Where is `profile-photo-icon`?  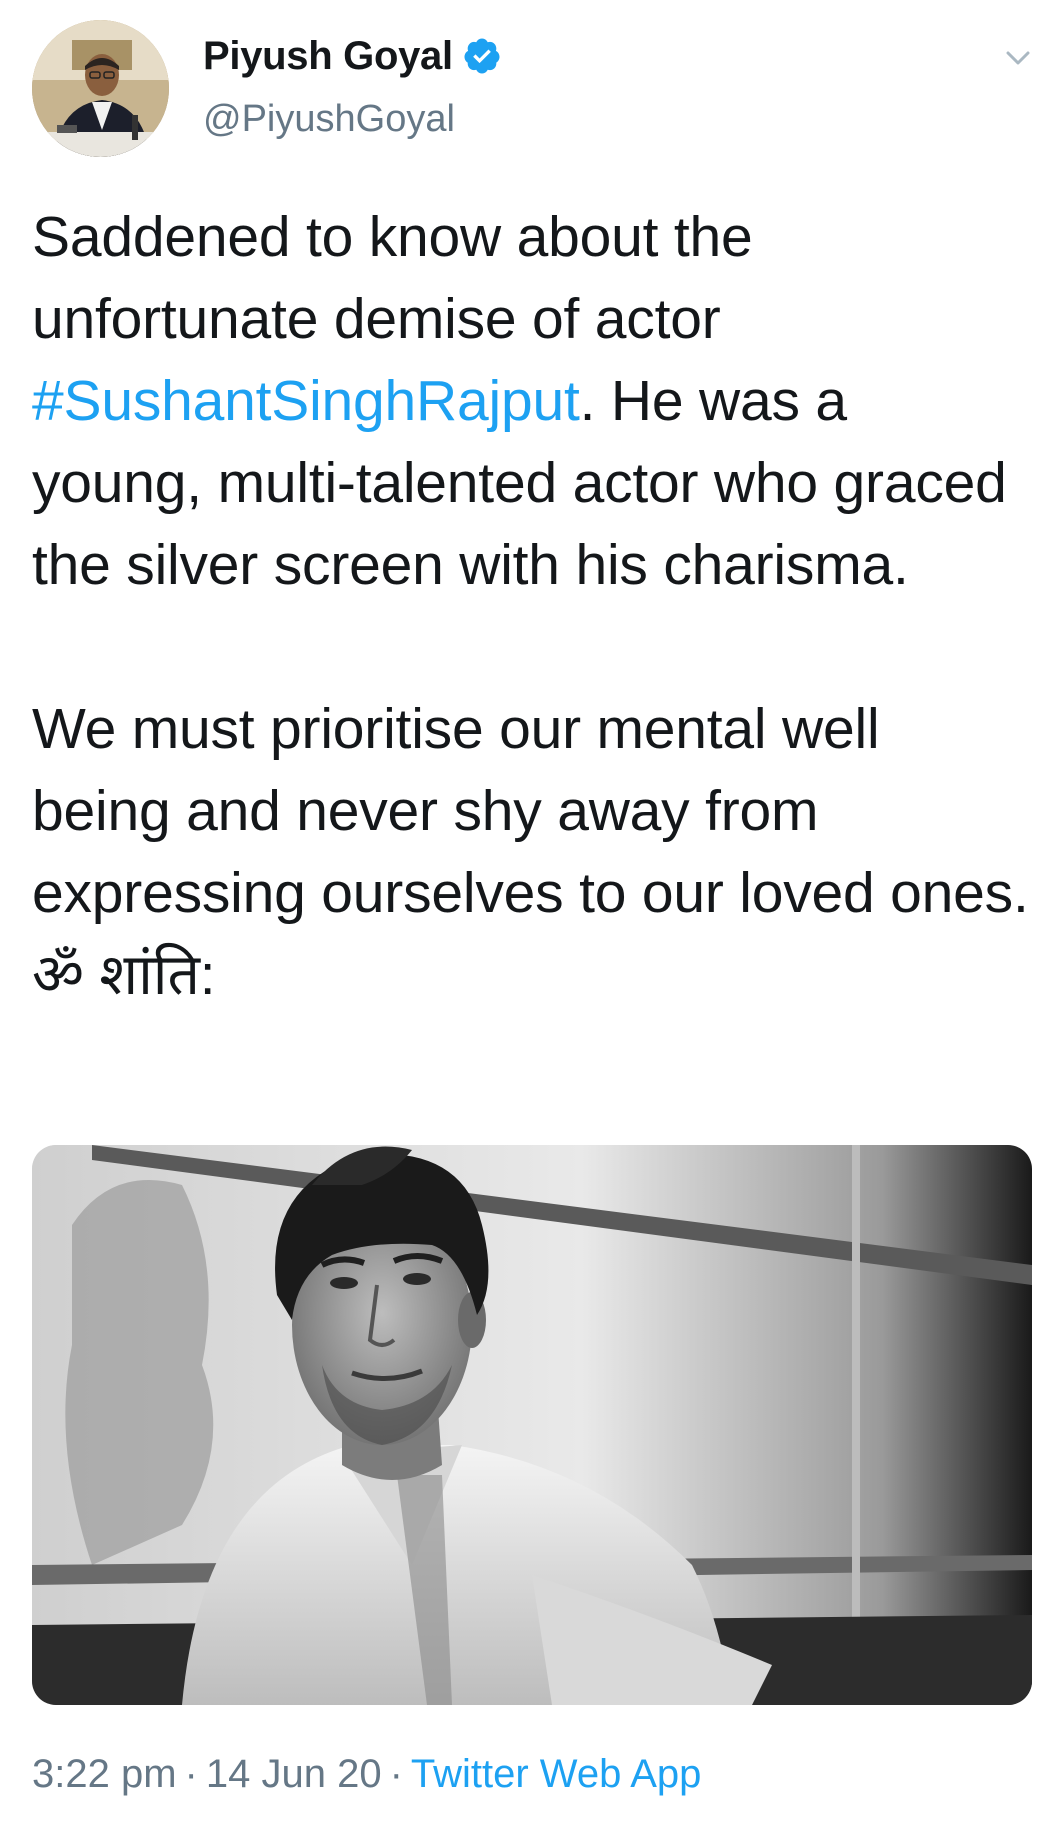
profile-photo-icon is located at coordinates (100, 88).